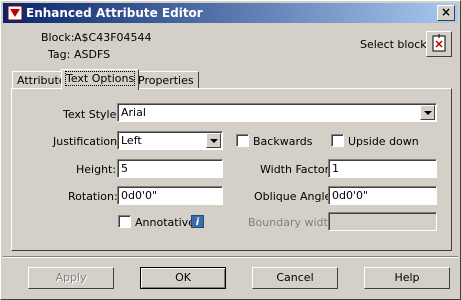  I want to click on rotation-label: Rotation:, so click(93, 196).